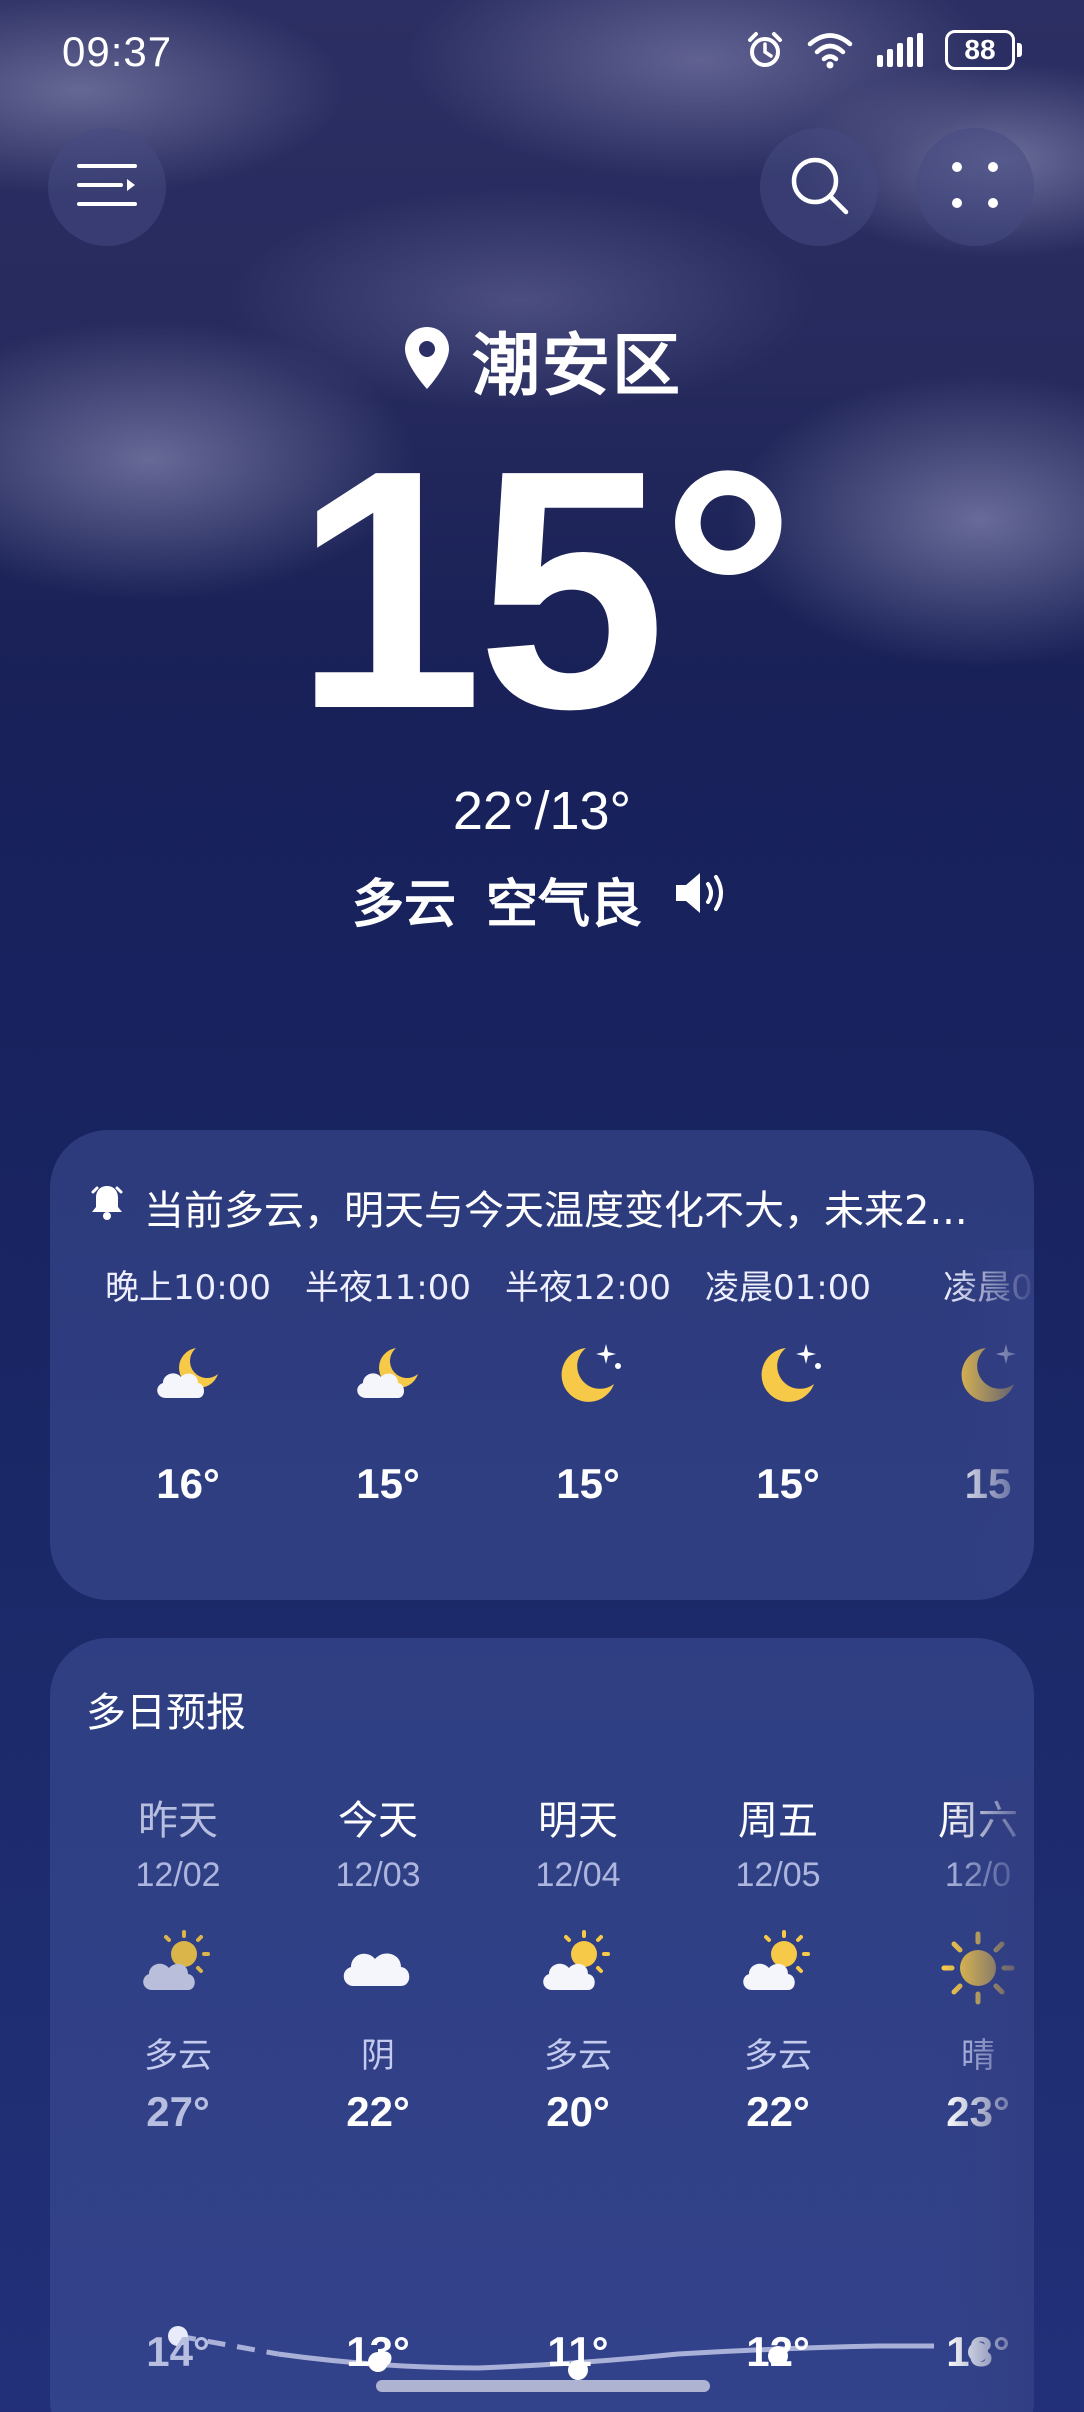 The height and width of the screenshot is (2412, 1084). I want to click on air-quality-text: 空气良, so click(564, 905).